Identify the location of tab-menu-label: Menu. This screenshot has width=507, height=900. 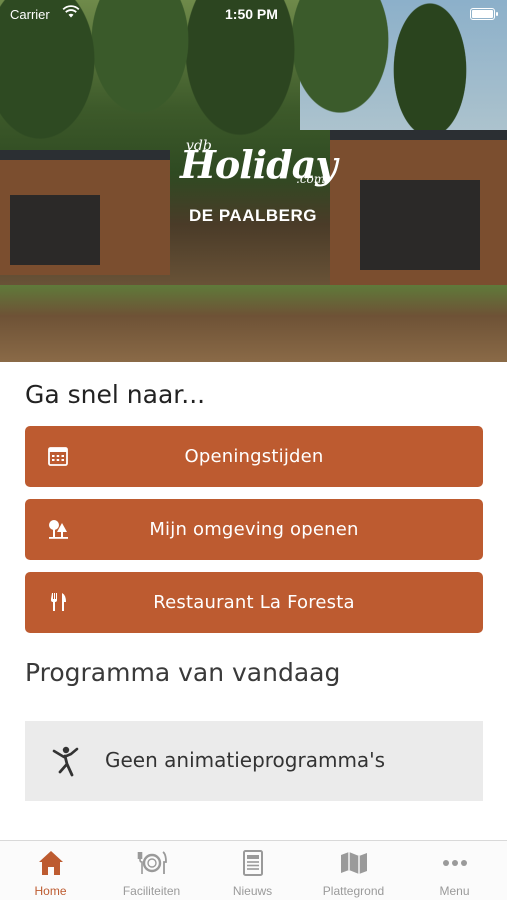
(454, 891).